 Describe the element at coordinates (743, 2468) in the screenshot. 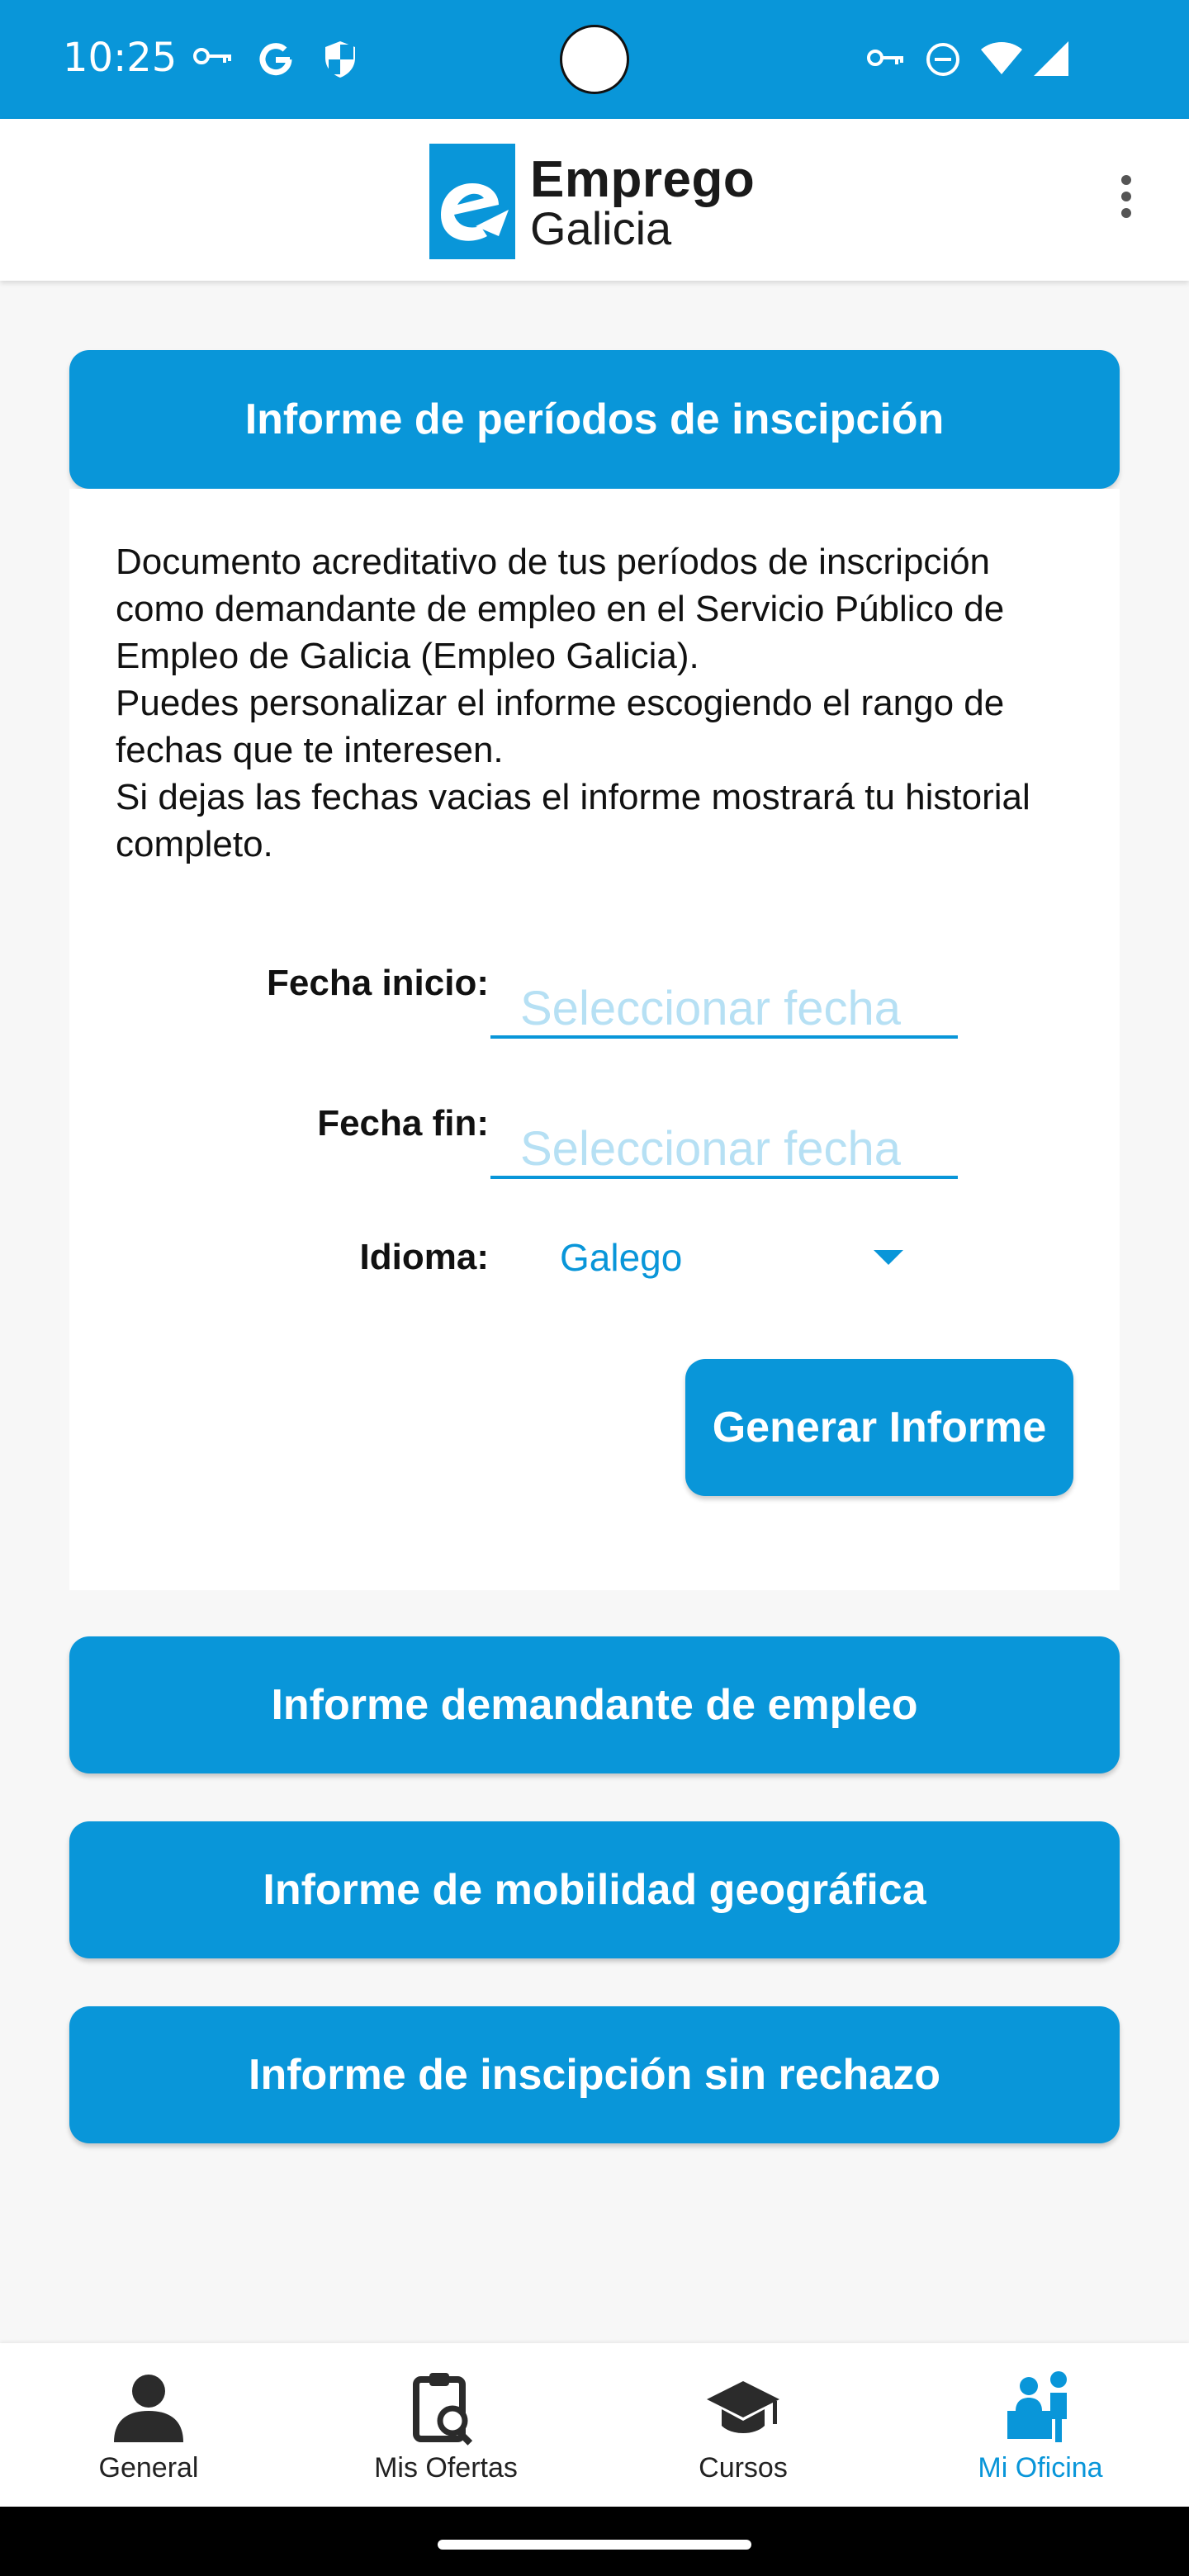

I see `nav-cursos-label: Cursos` at that location.